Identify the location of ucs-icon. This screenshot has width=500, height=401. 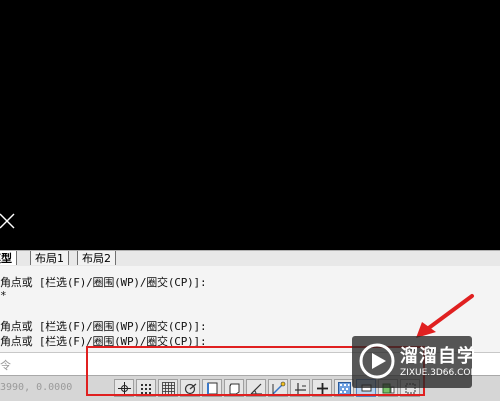
(7, 221).